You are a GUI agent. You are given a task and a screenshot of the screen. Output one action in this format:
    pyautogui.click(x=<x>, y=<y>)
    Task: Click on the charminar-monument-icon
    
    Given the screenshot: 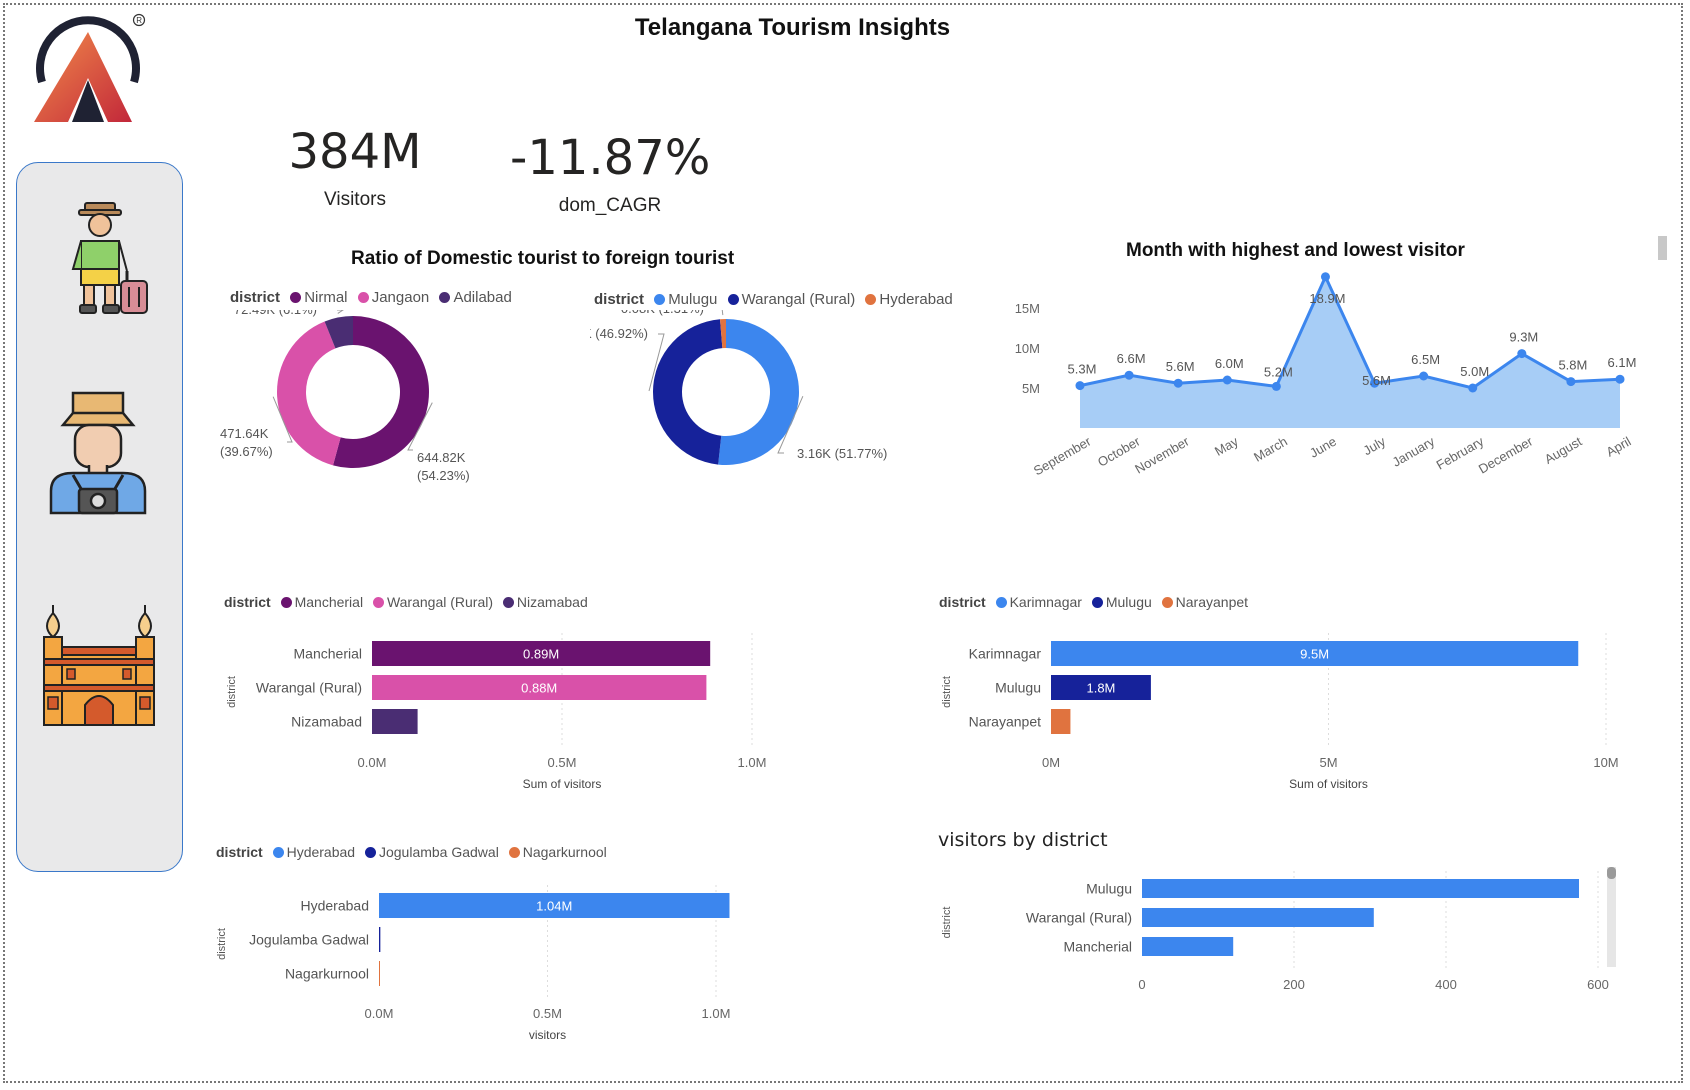 What is the action you would take?
    pyautogui.click(x=99, y=665)
    